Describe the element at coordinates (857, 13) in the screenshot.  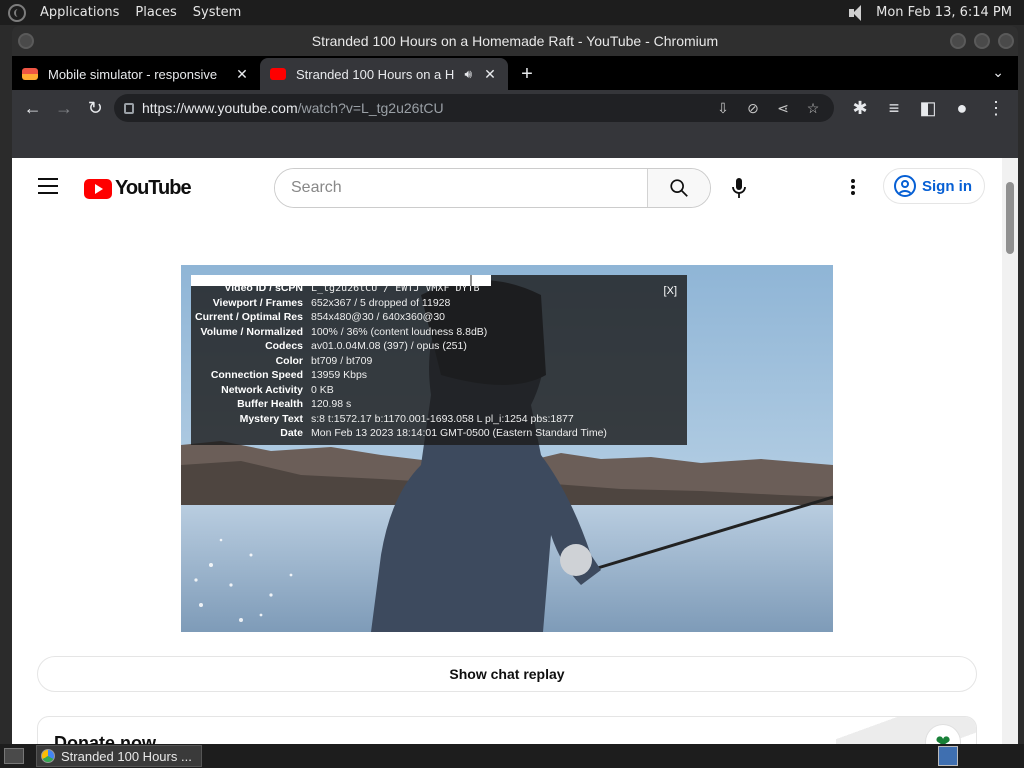
I see `volume-icon` at that location.